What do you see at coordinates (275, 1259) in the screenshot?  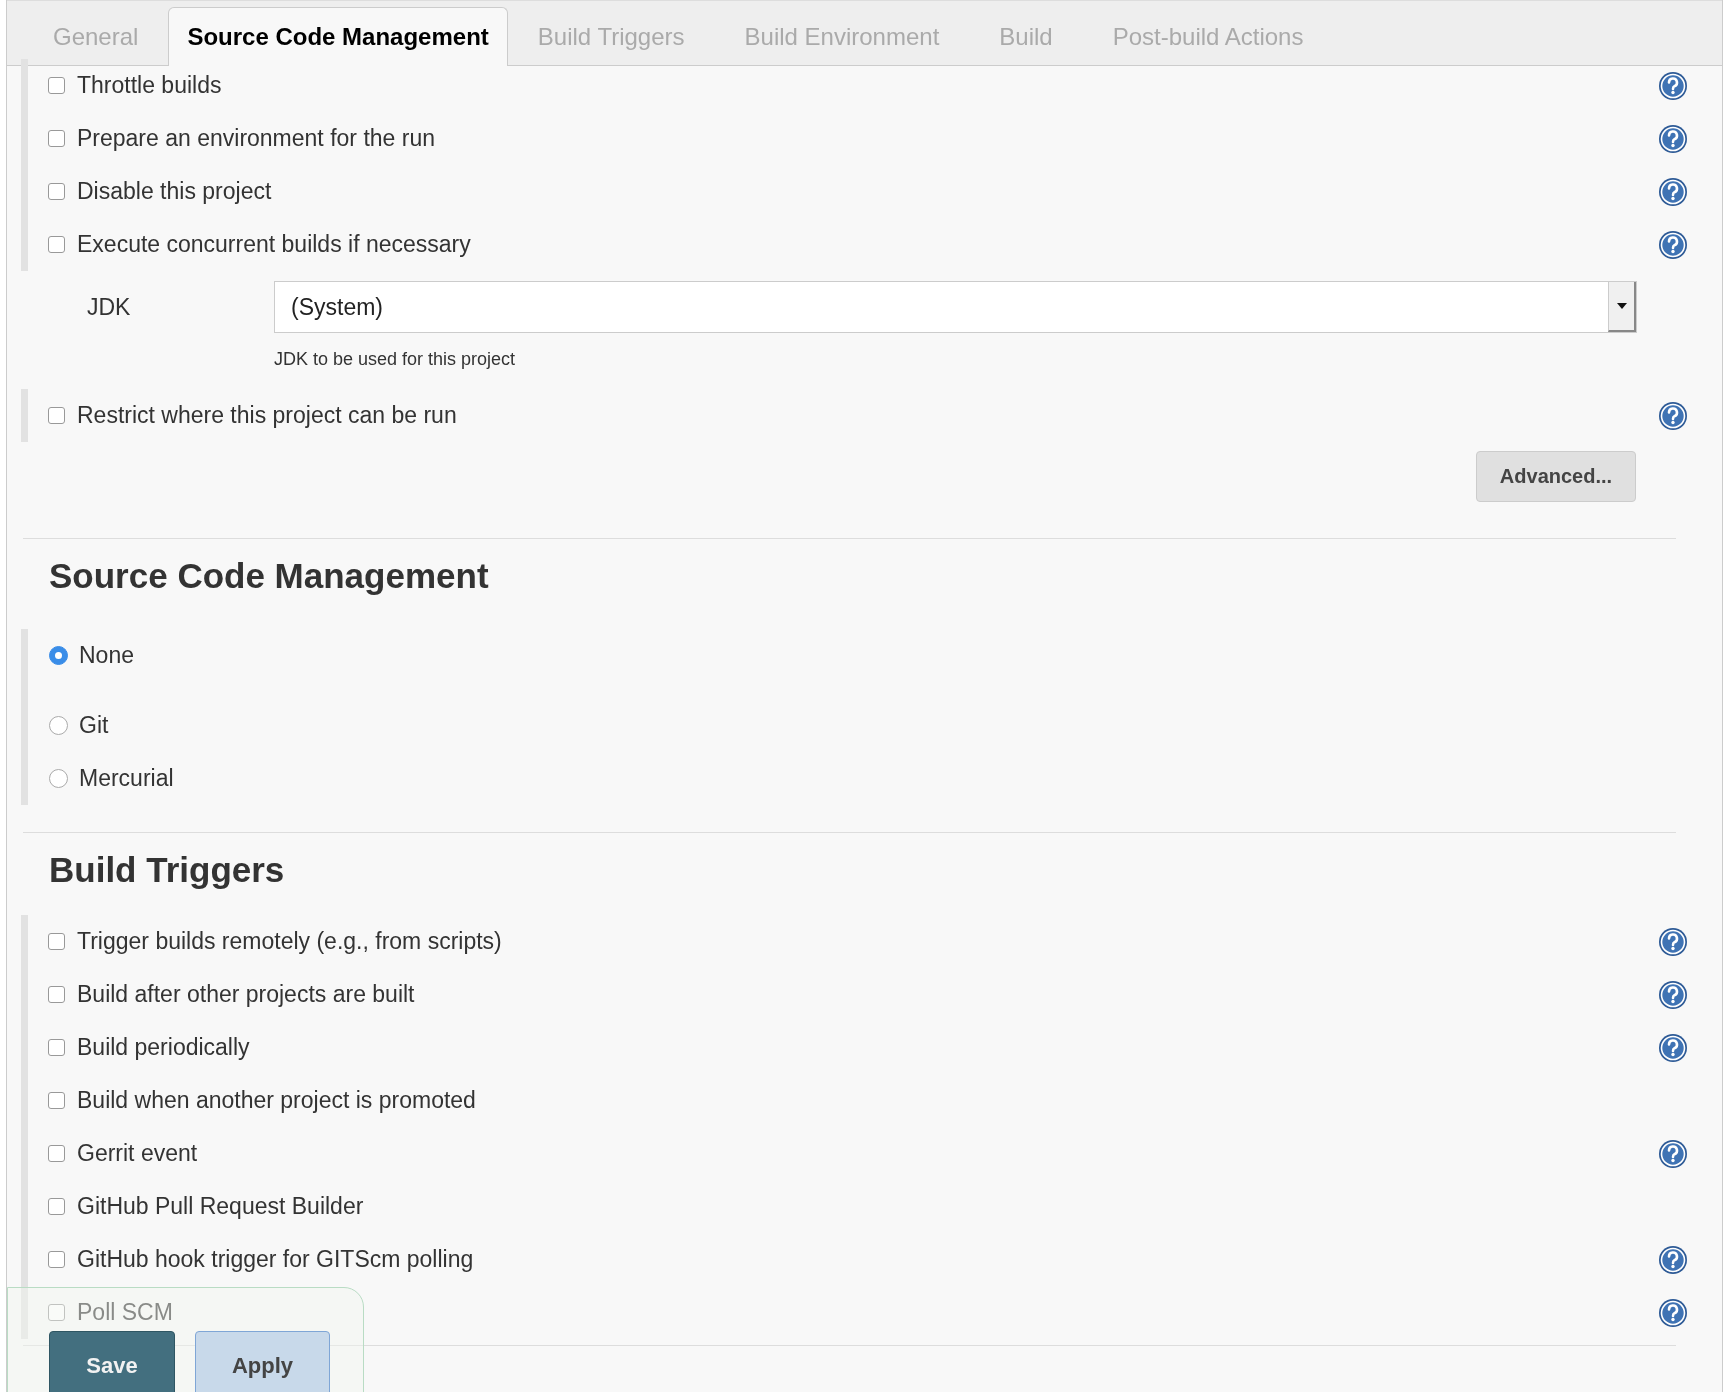 I see `checkbox-label: GitHub hook trigger for GITScm polling` at bounding box center [275, 1259].